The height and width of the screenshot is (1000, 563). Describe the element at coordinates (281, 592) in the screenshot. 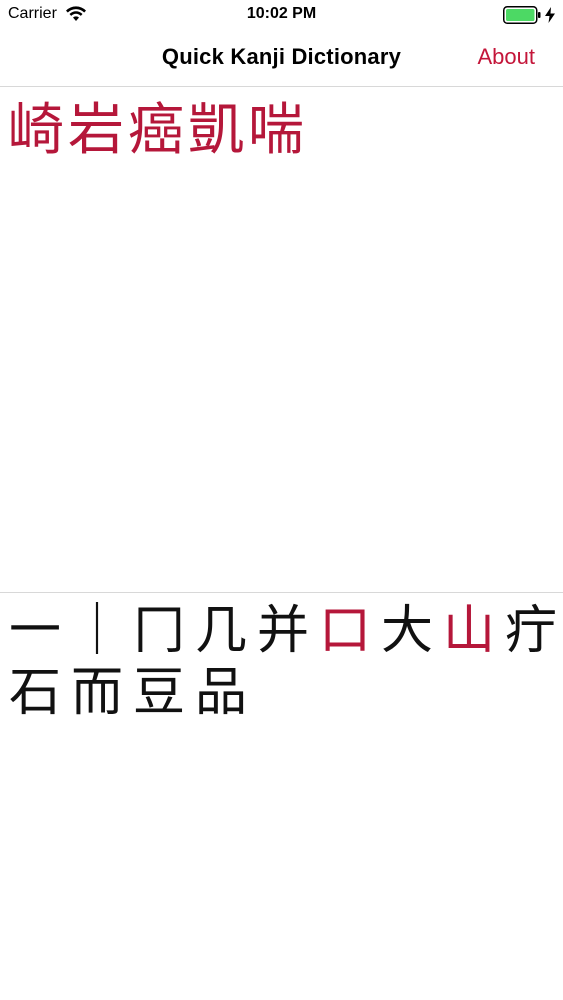

I see `divider` at that location.